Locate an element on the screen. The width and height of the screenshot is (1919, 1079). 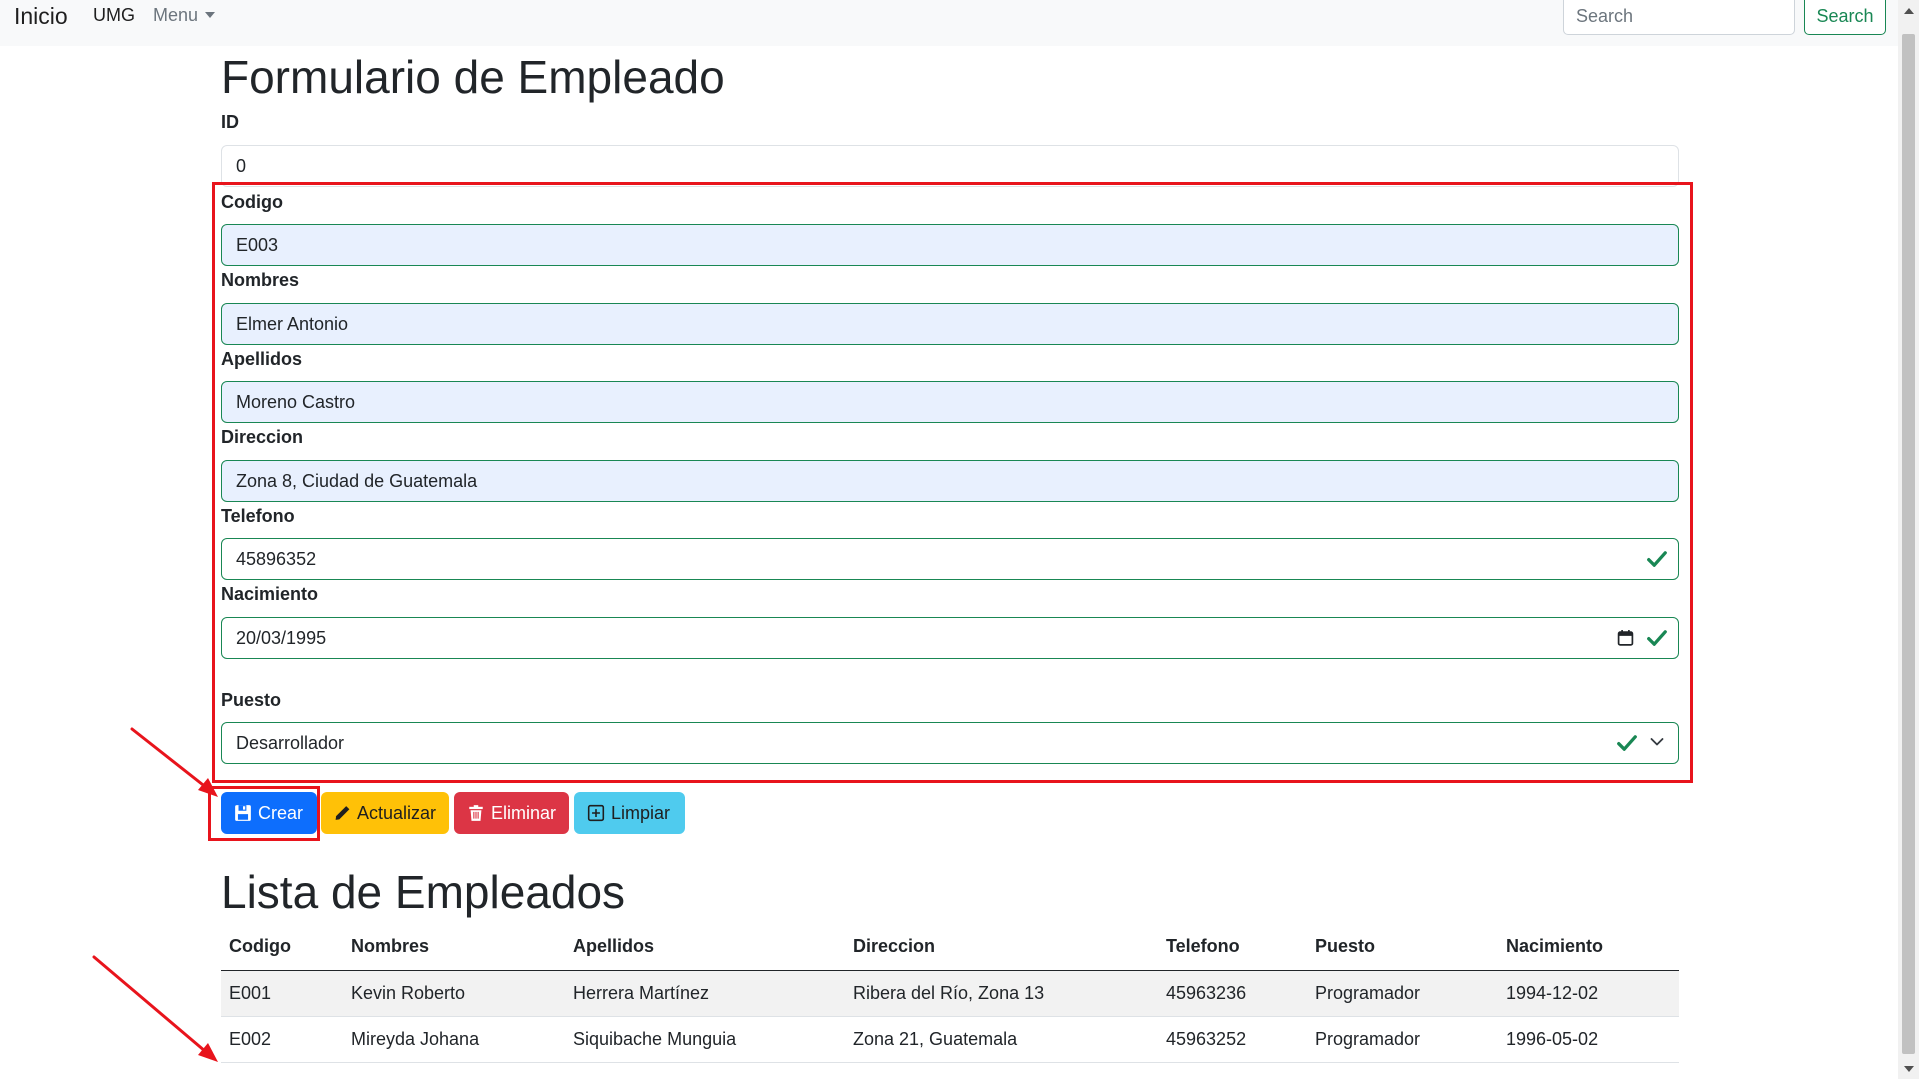
nav-dropdown-menu: Menu is located at coordinates (184, 15).